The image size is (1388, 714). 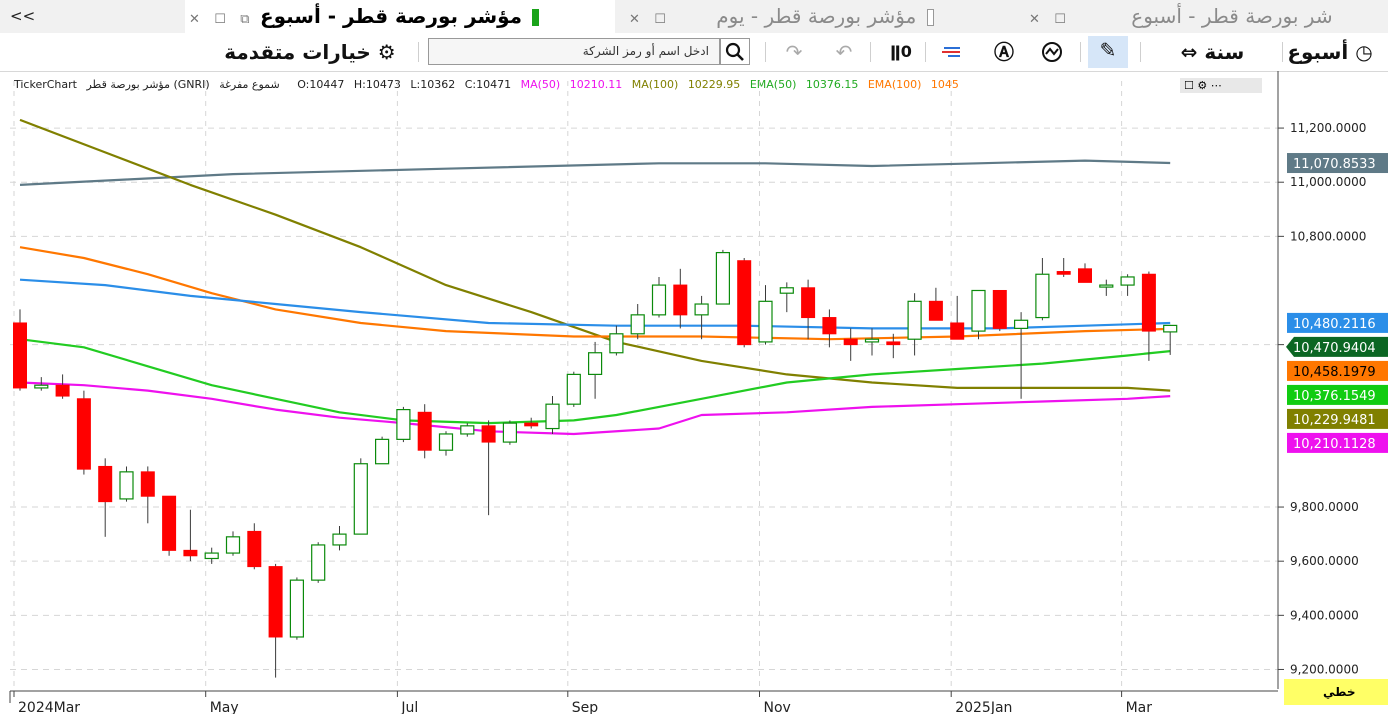 What do you see at coordinates (794, 52) in the screenshot?
I see `redo-icon: ↷` at bounding box center [794, 52].